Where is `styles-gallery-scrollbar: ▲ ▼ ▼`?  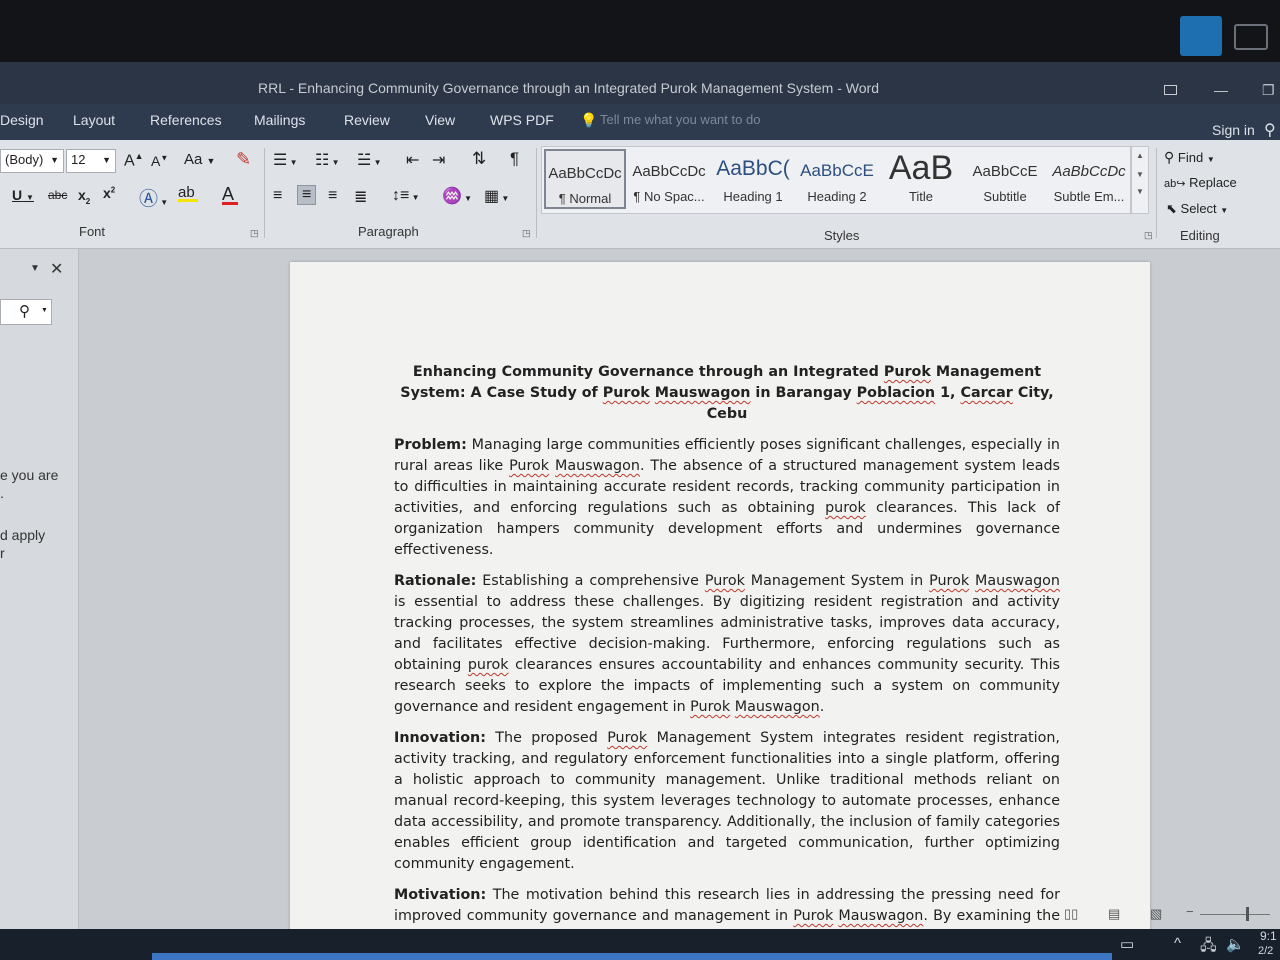 styles-gallery-scrollbar: ▲ ▼ ▼ is located at coordinates (1140, 180).